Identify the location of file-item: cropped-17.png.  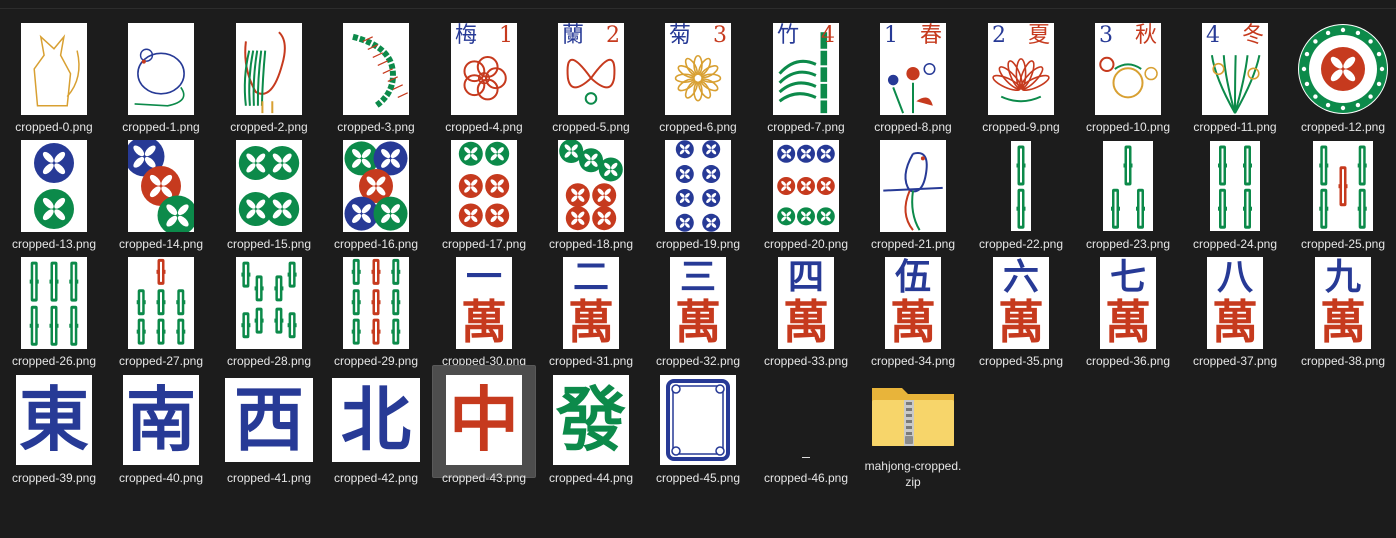
(484, 191).